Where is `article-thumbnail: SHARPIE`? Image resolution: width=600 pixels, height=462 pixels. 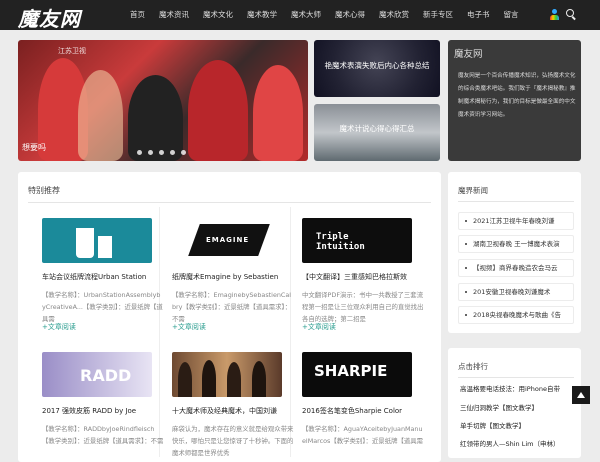
article-thumbnail: SHARPIE is located at coordinates (357, 374).